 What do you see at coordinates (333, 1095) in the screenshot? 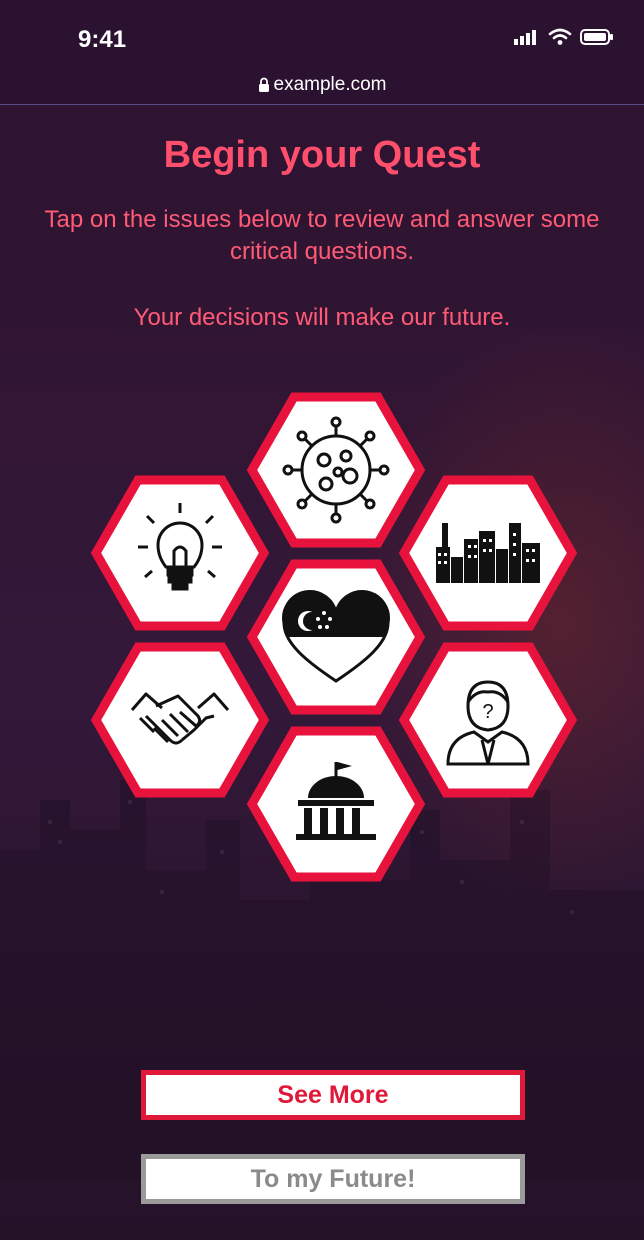
I see `see-more-button: See More` at bounding box center [333, 1095].